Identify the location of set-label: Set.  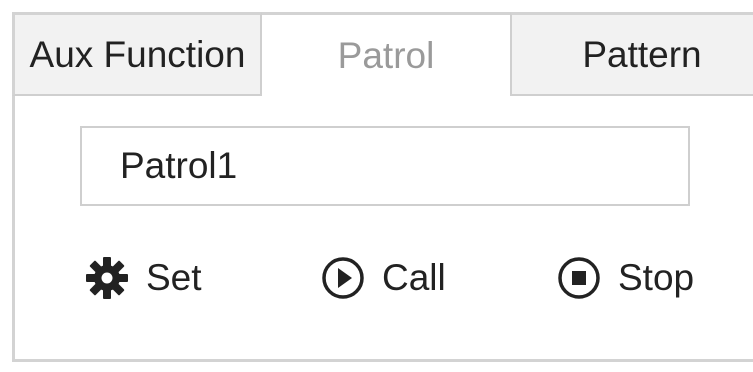
(174, 277).